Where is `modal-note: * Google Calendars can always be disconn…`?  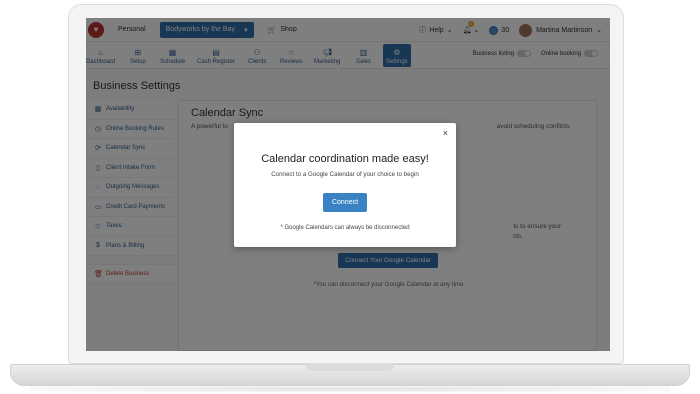 modal-note: * Google Calendars can always be disconn… is located at coordinates (345, 228).